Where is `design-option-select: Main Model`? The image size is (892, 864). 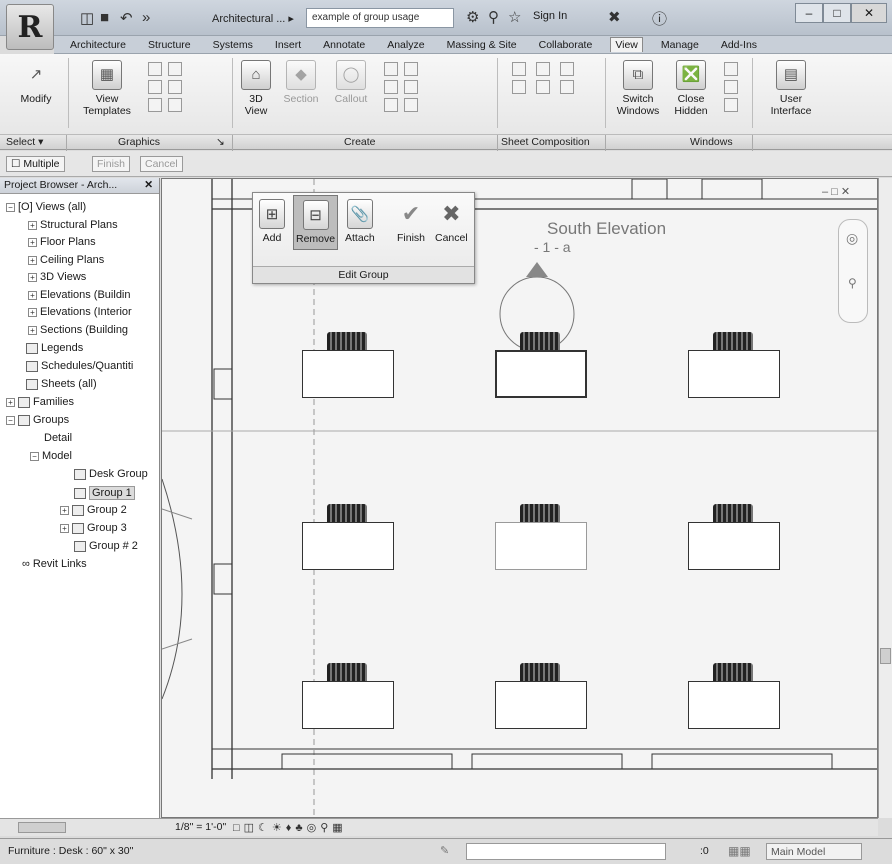
design-option-select: Main Model is located at coordinates (814, 851).